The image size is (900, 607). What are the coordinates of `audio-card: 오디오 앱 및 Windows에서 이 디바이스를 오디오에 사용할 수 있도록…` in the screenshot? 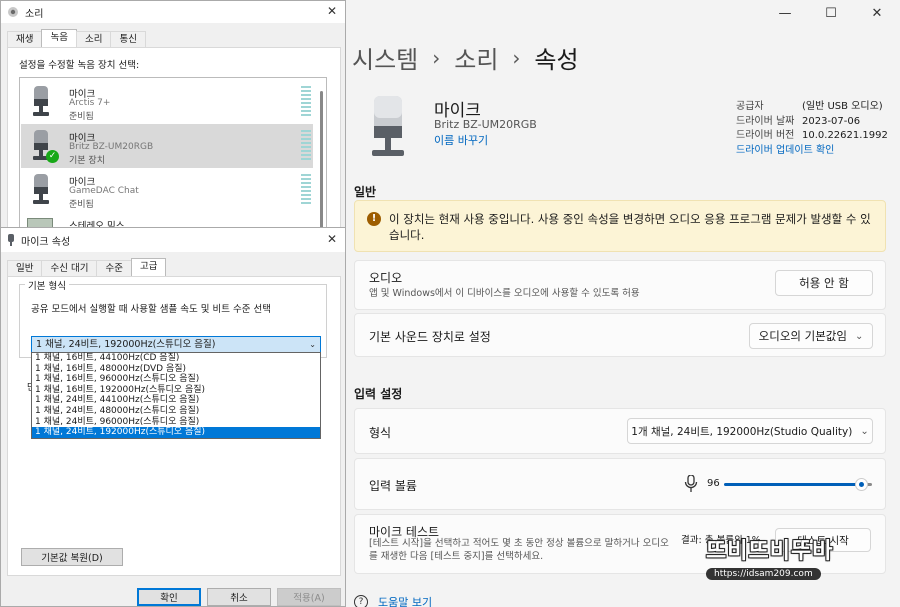 It's located at (620, 285).